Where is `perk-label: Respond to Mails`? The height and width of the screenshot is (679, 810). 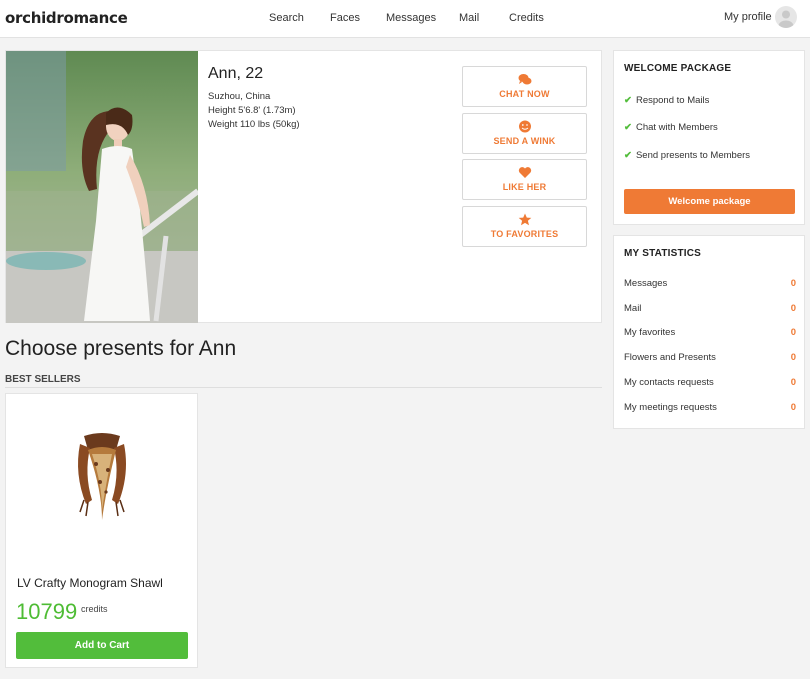 perk-label: Respond to Mails is located at coordinates (672, 100).